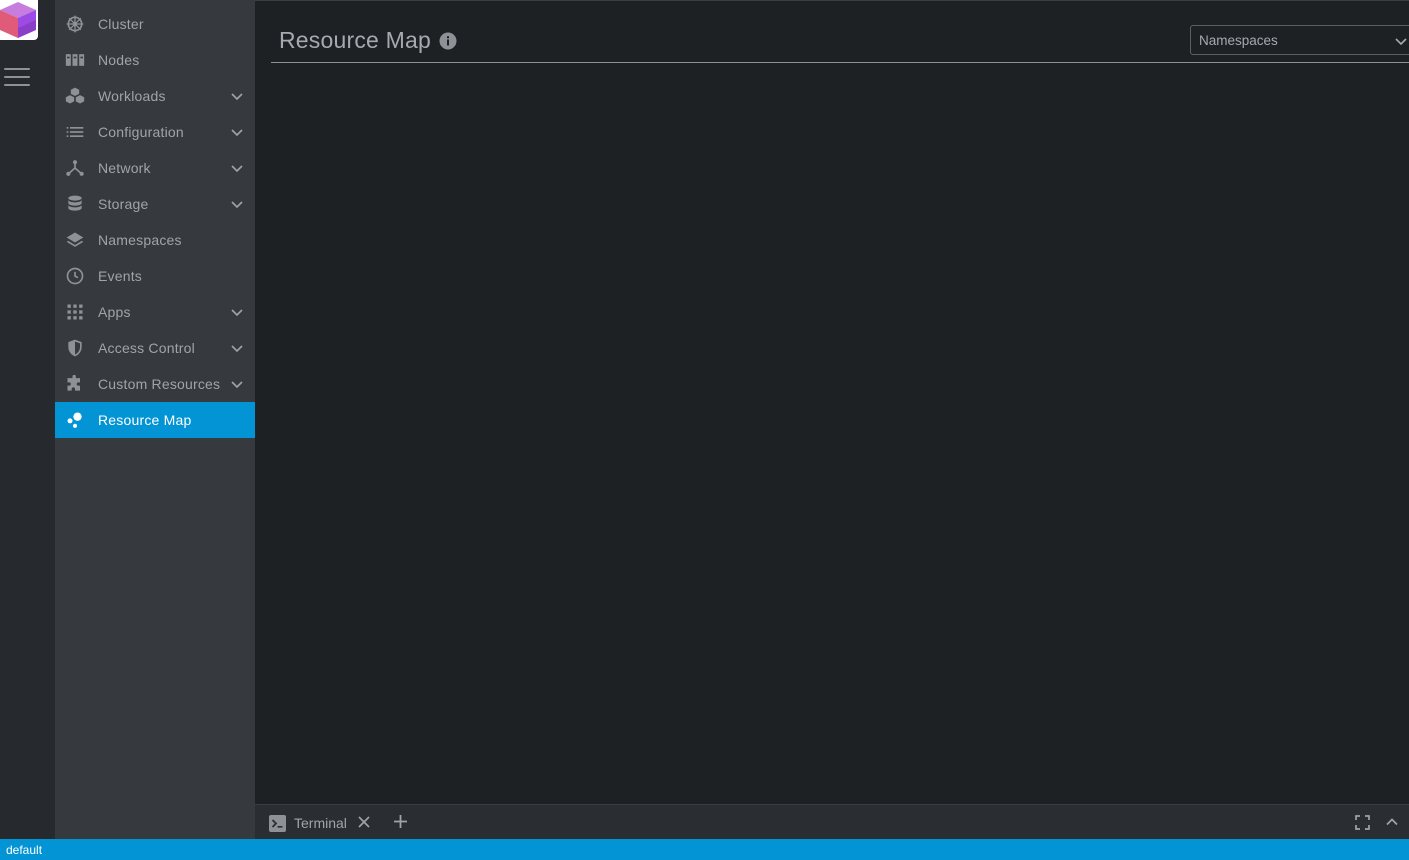  I want to click on cube-logo-icon, so click(18, 20).